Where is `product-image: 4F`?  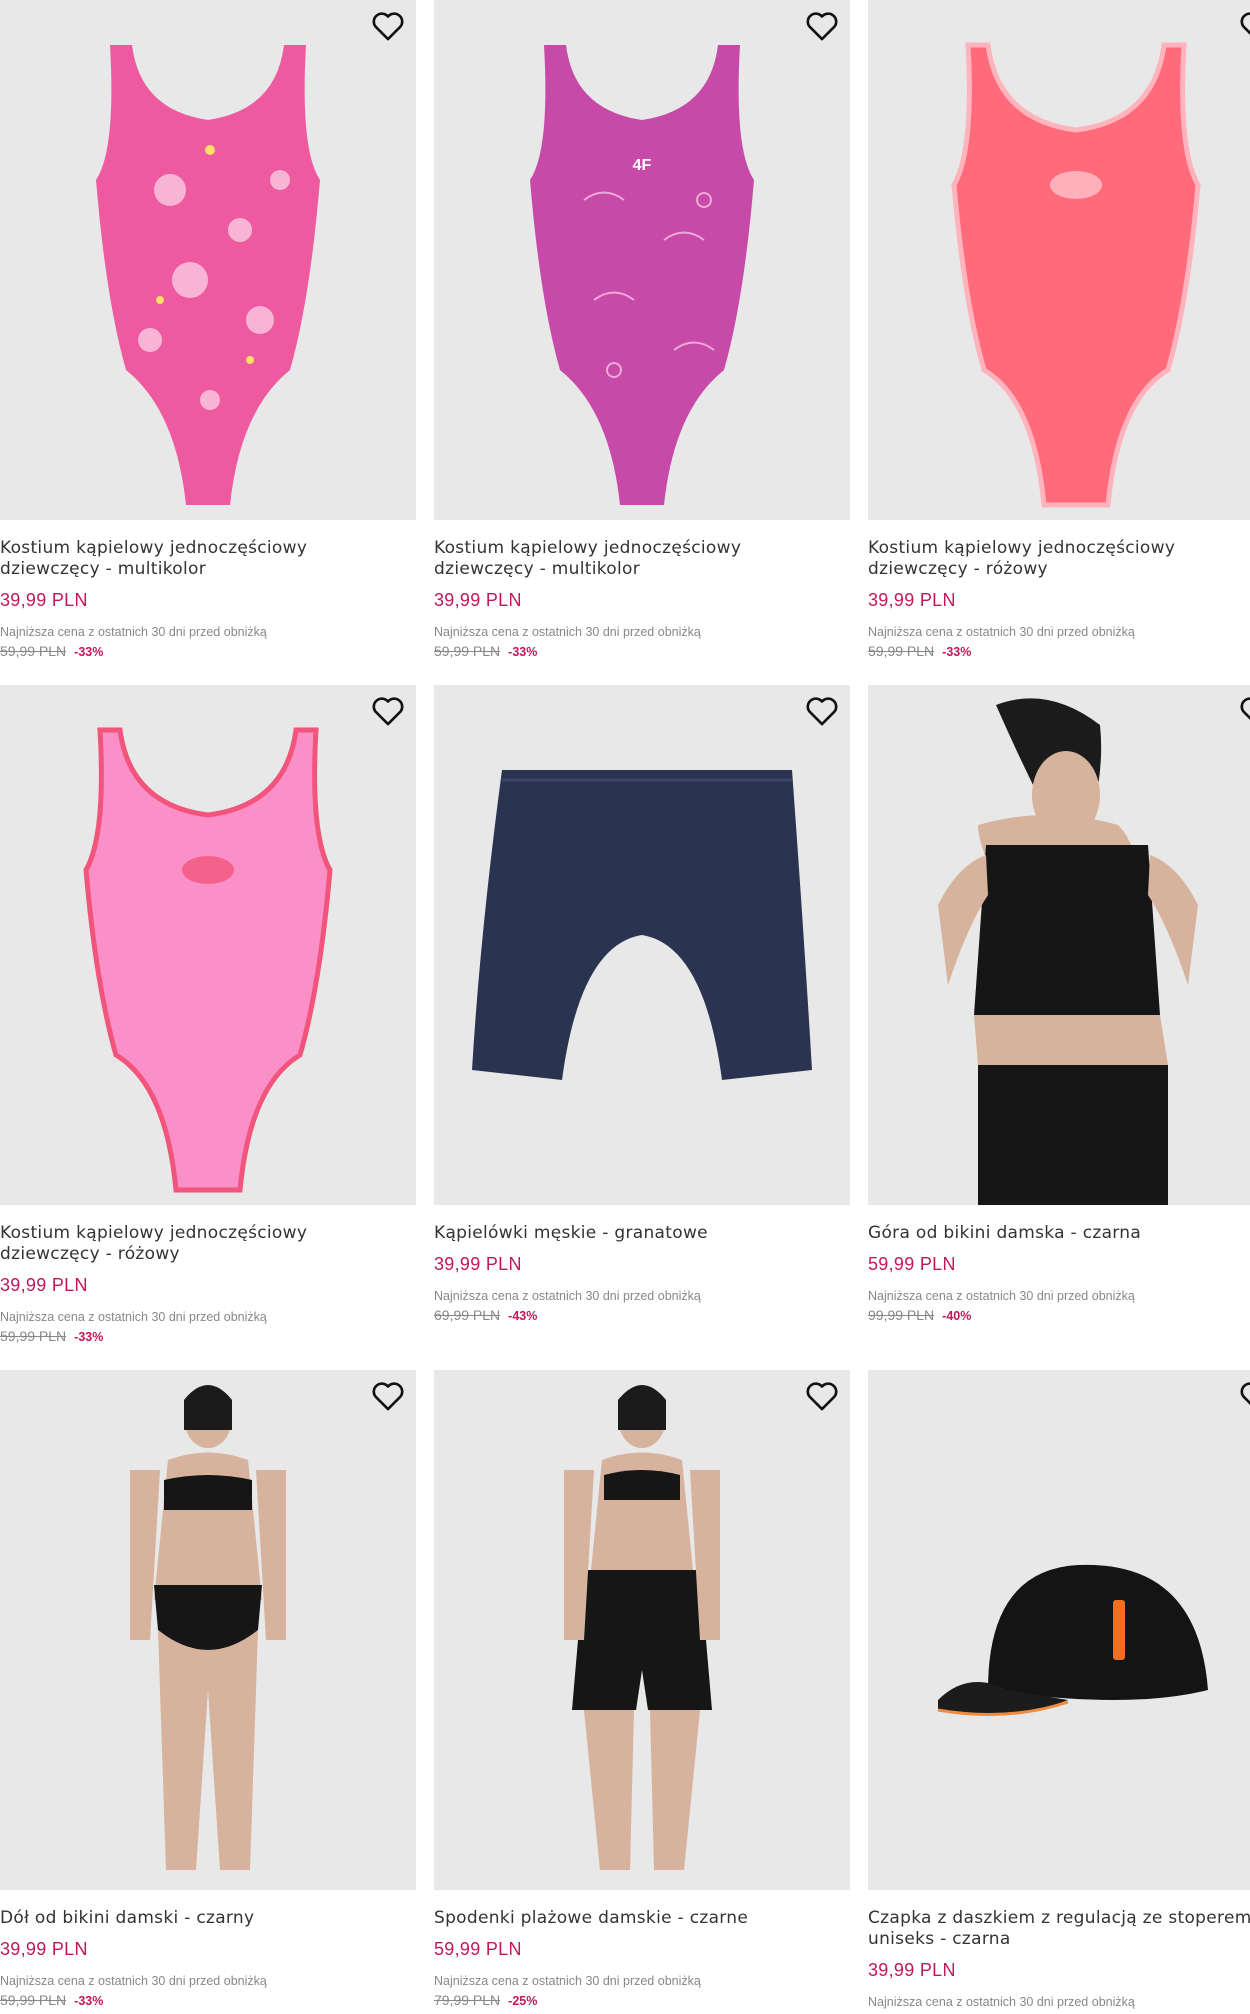 product-image: 4F is located at coordinates (642, 260).